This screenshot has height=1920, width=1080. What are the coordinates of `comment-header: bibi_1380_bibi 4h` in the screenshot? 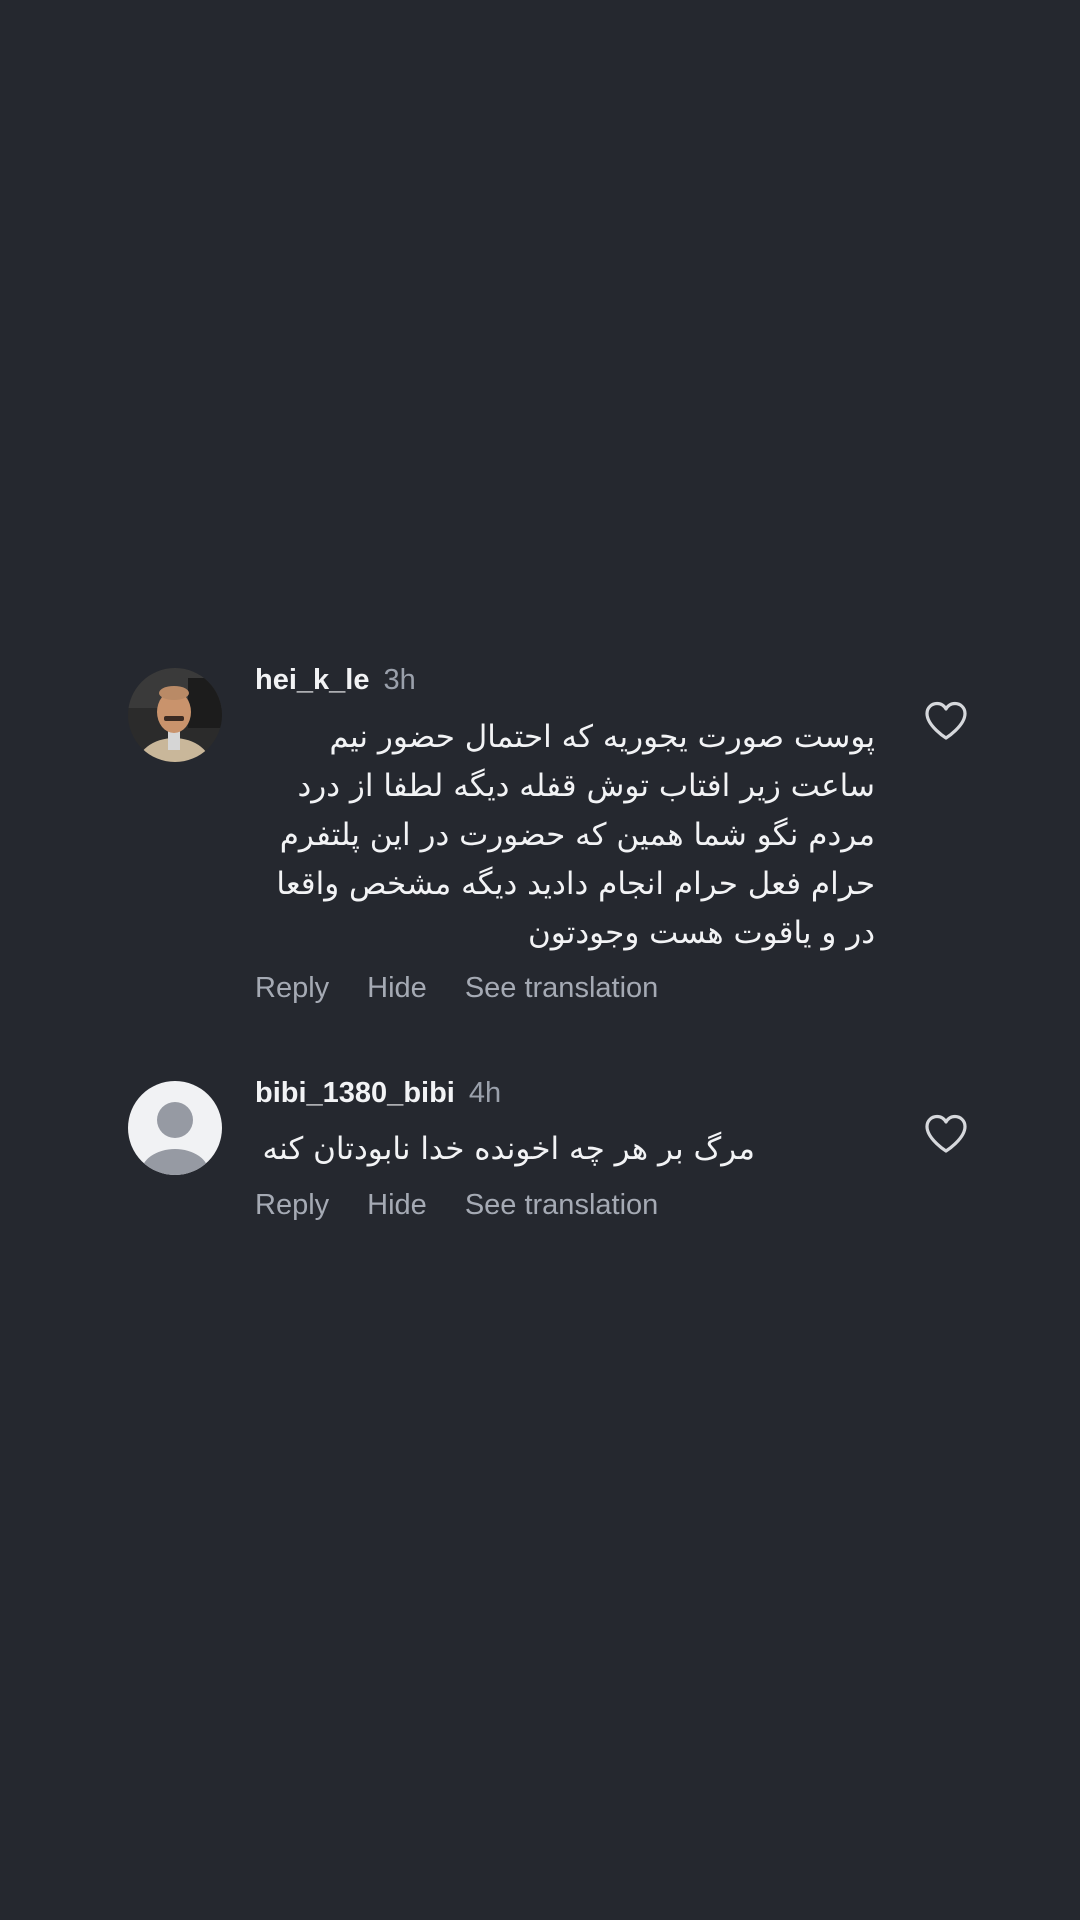 It's located at (378, 1093).